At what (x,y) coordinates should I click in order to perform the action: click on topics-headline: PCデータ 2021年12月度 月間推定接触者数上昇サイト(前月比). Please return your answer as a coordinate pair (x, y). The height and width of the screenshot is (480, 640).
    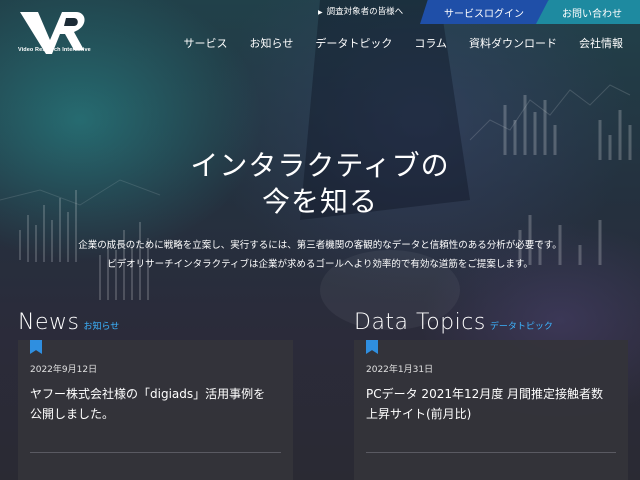
    Looking at the image, I should click on (489, 404).